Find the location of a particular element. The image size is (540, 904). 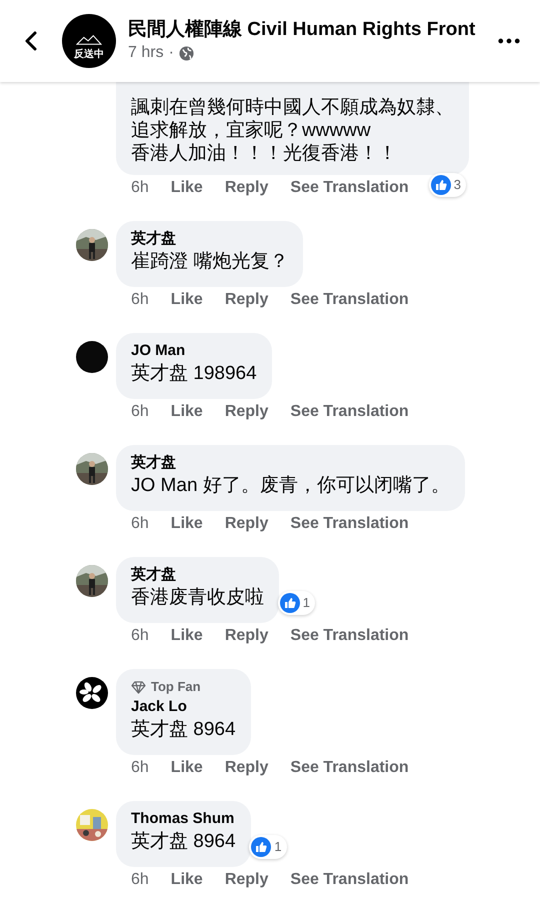

diamond-icon is located at coordinates (138, 687).